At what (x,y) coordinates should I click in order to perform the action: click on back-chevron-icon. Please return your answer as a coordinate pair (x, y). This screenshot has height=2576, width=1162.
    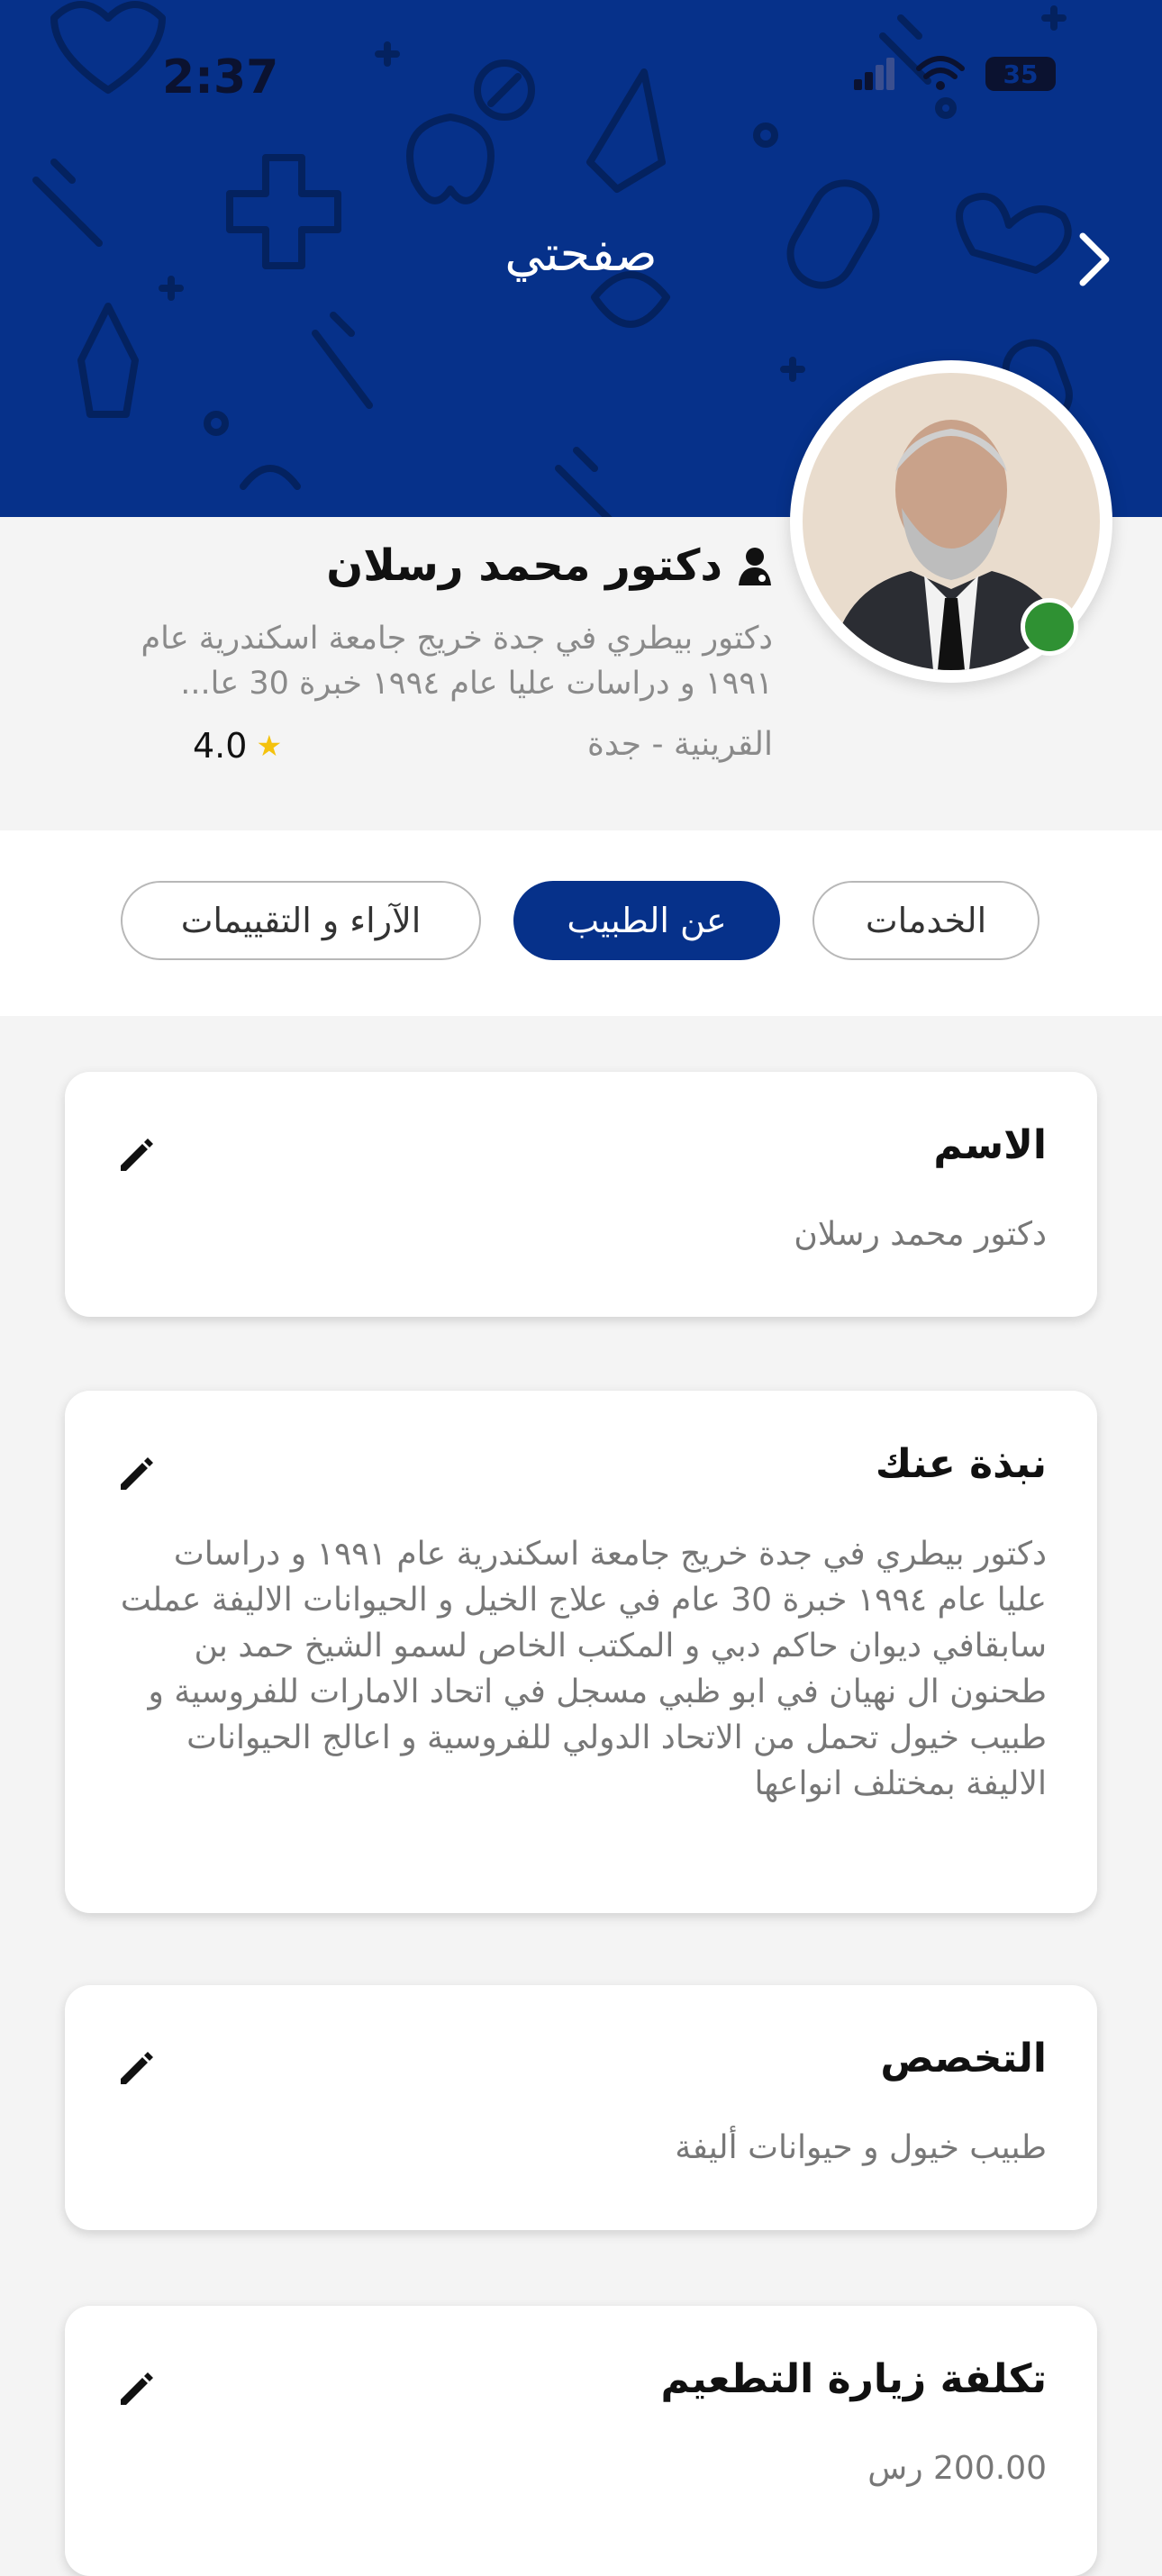
    Looking at the image, I should click on (1094, 259).